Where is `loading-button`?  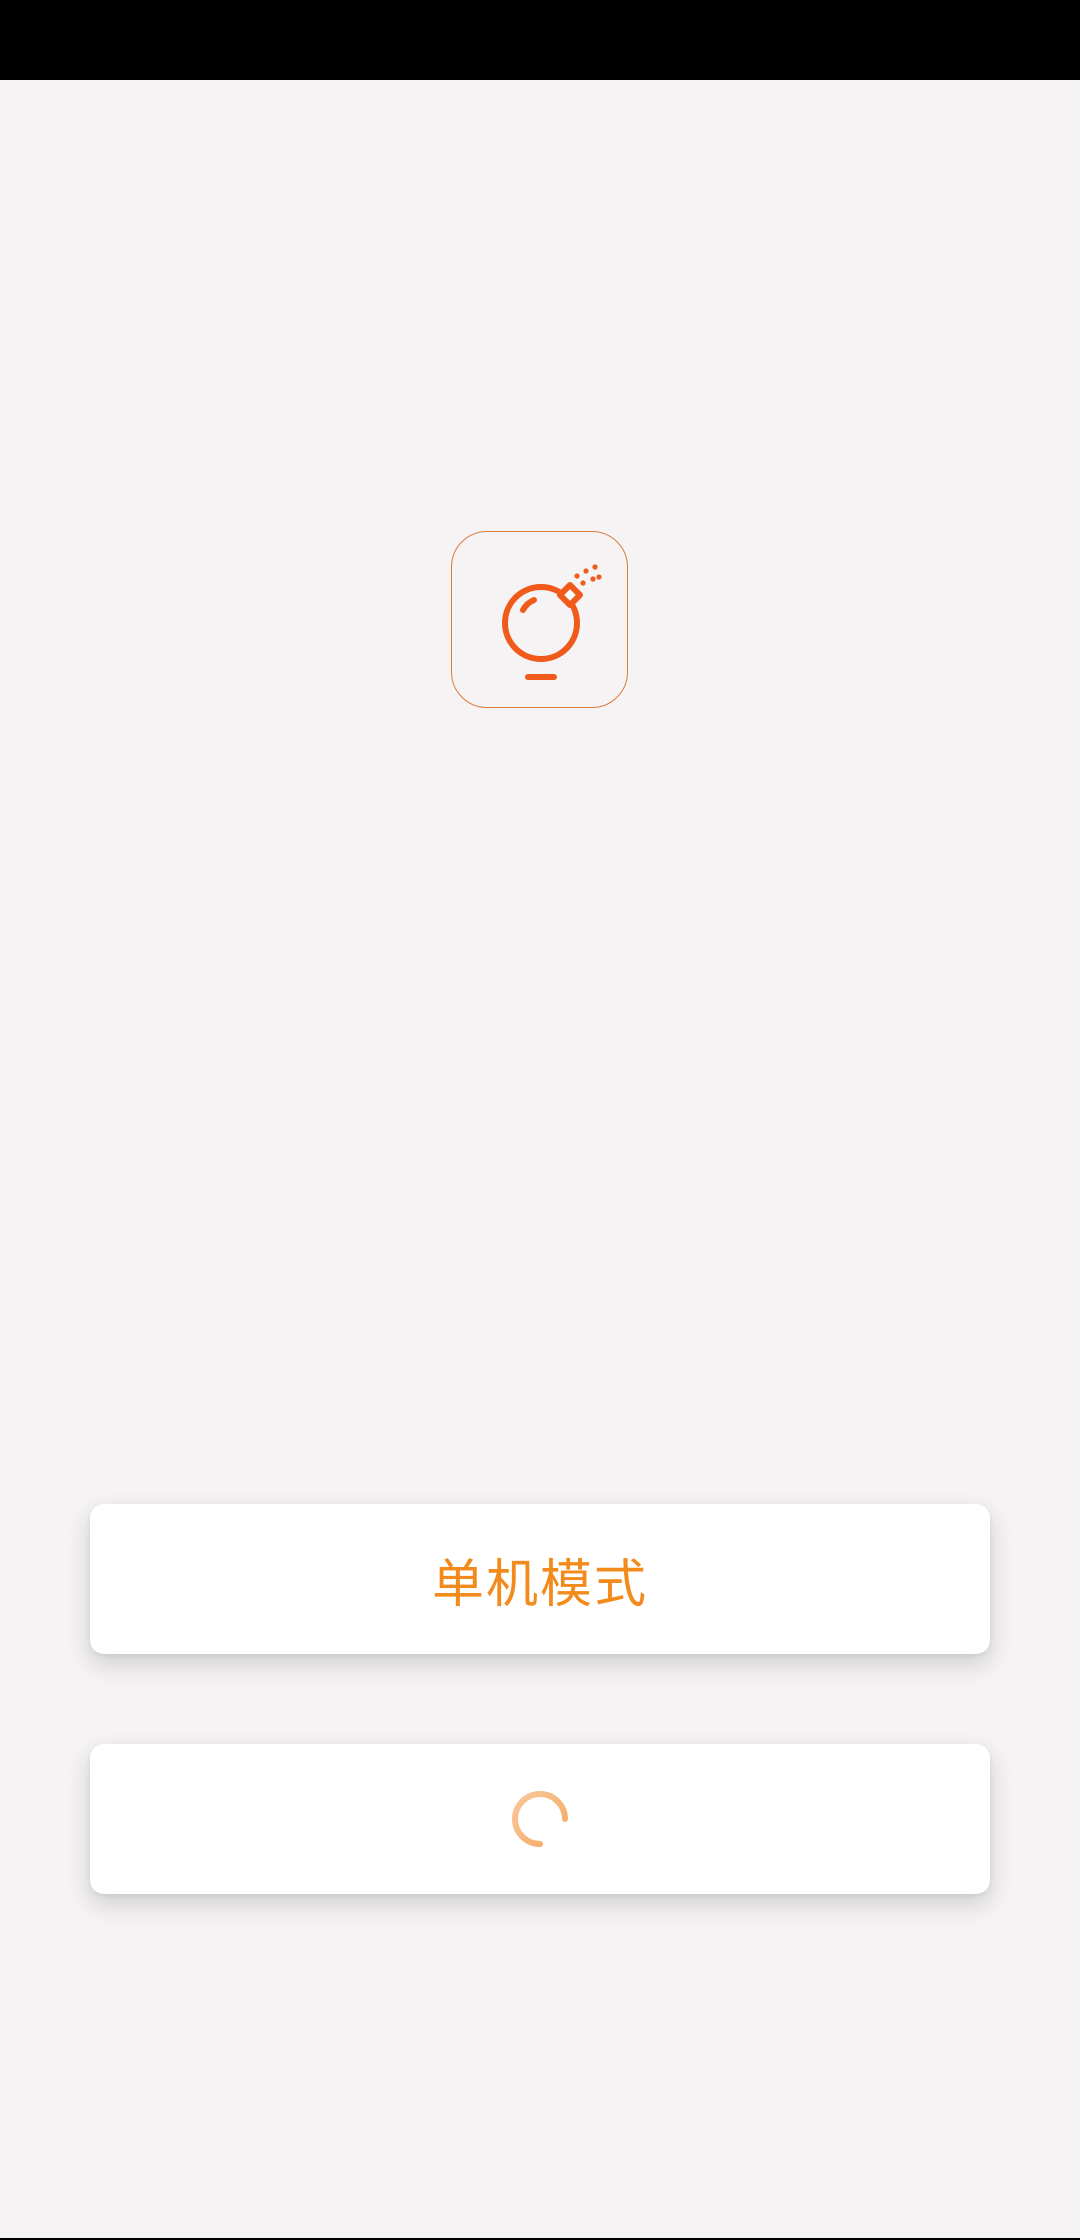 loading-button is located at coordinates (540, 1819).